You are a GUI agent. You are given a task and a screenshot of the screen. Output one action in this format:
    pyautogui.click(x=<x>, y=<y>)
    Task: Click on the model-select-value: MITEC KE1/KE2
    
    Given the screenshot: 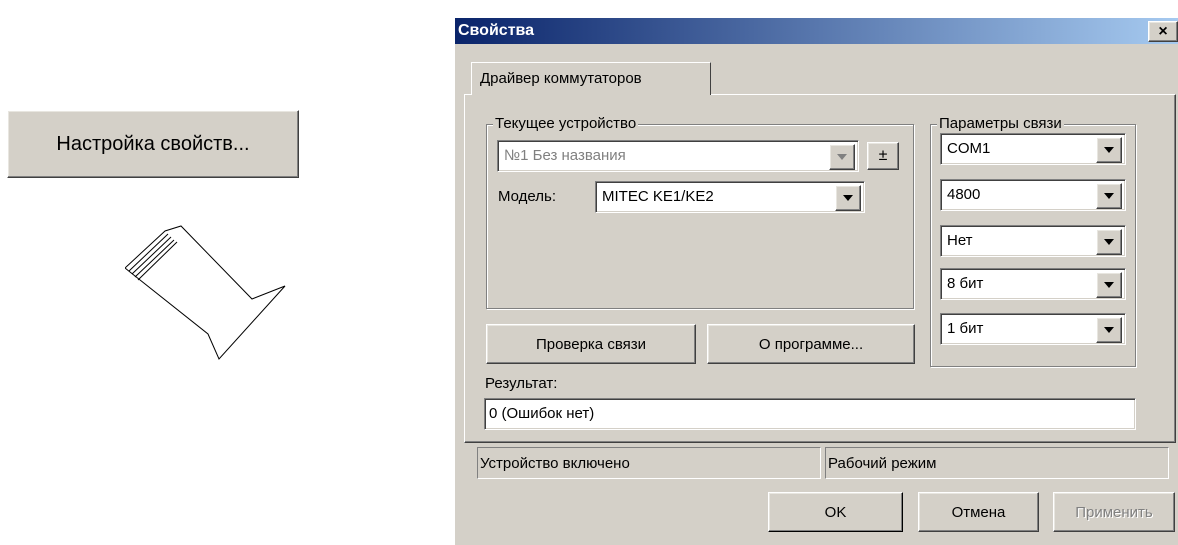 What is the action you would take?
    pyautogui.click(x=658, y=196)
    